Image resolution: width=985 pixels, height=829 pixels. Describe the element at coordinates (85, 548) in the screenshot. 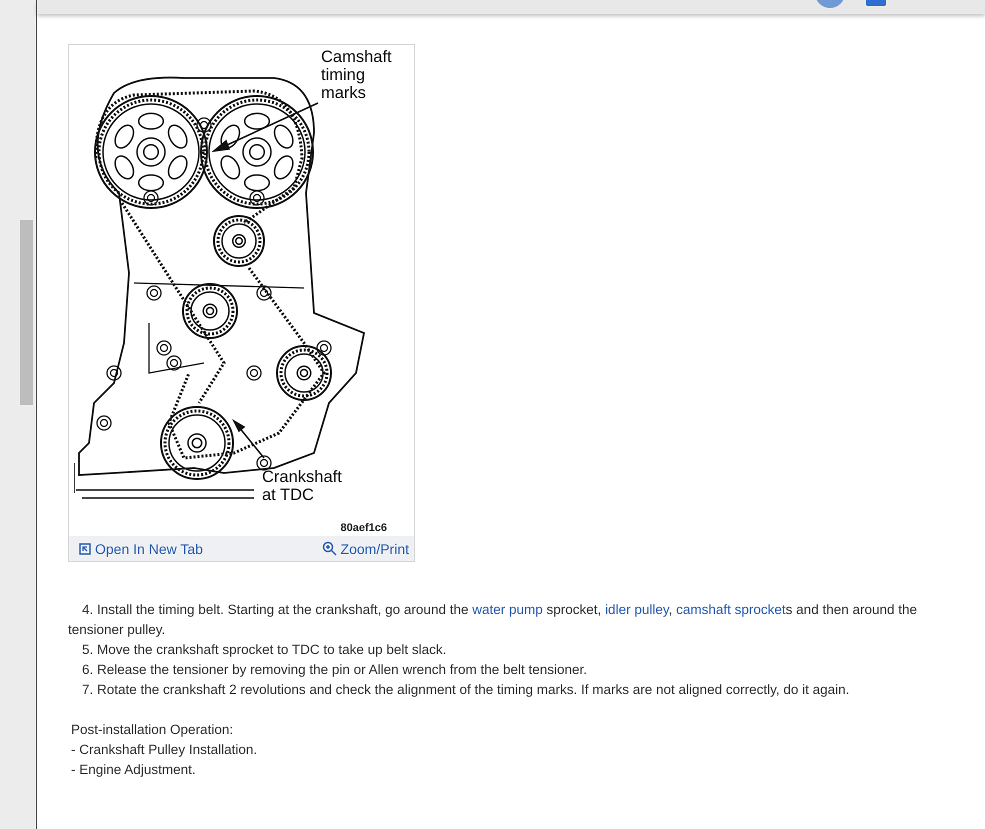

I see `new-tab-icon` at that location.